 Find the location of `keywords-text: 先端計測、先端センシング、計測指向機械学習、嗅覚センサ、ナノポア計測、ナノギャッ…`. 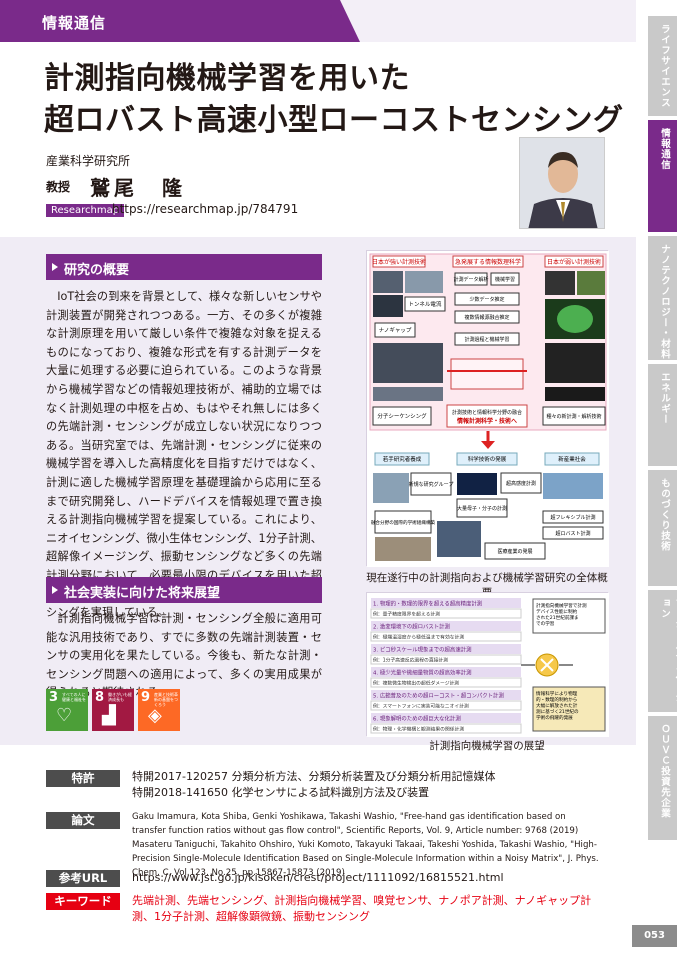

keywords-text: 先端計測、先端センシング、計測指向機械学習、嗅覚センサ、ナノポア計測、ナノギャッ… is located at coordinates (362, 908).